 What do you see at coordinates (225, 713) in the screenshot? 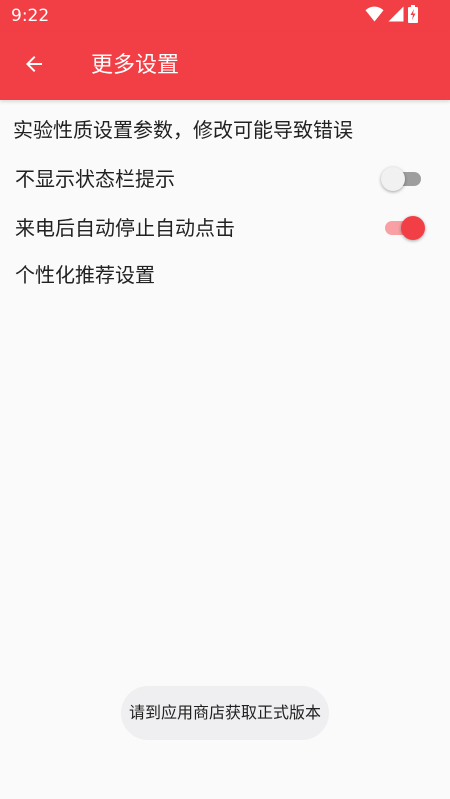
I see `toast-message: 请到应用商店获取正式版本` at bounding box center [225, 713].